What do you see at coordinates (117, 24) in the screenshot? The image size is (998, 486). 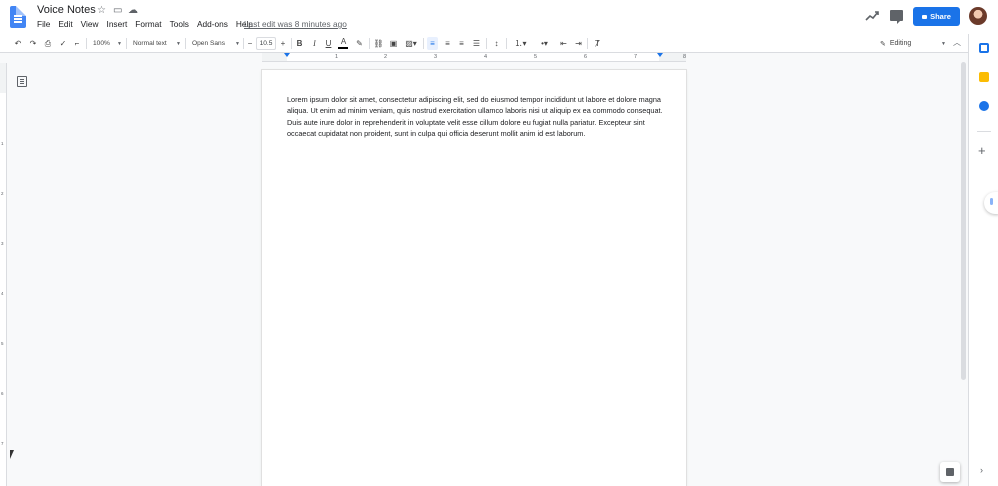 I see `menu-insert: Insert` at bounding box center [117, 24].